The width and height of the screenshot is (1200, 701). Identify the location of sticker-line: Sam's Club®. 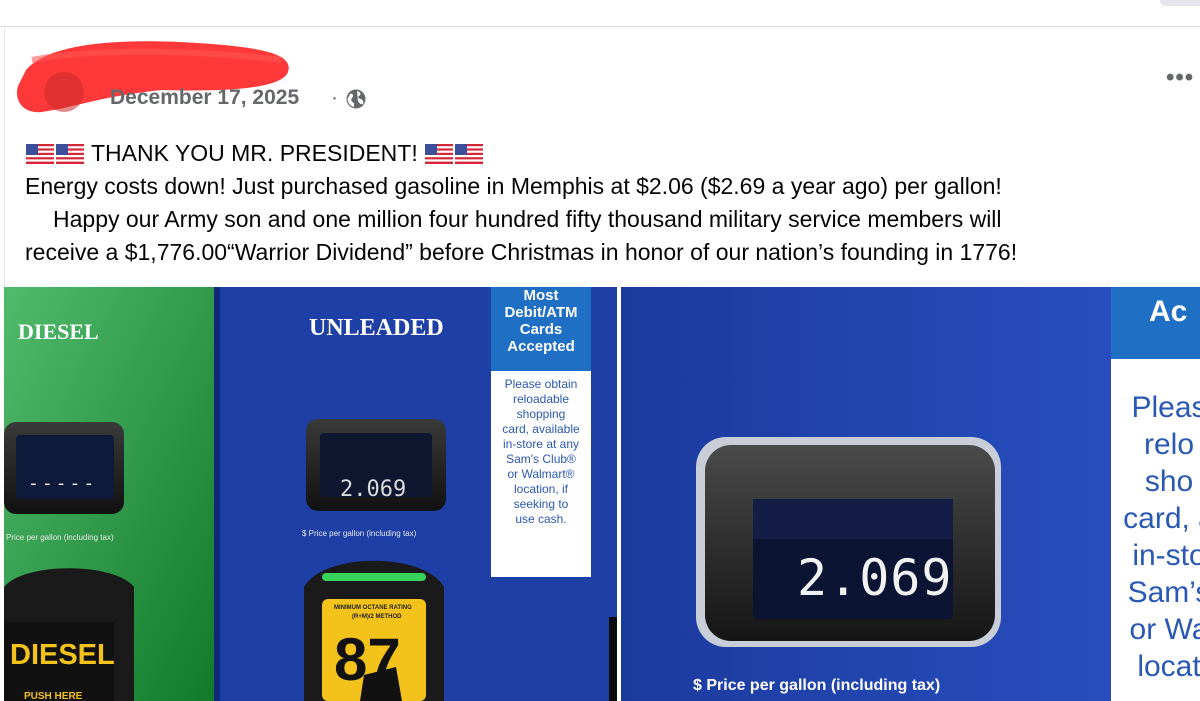
(541, 459).